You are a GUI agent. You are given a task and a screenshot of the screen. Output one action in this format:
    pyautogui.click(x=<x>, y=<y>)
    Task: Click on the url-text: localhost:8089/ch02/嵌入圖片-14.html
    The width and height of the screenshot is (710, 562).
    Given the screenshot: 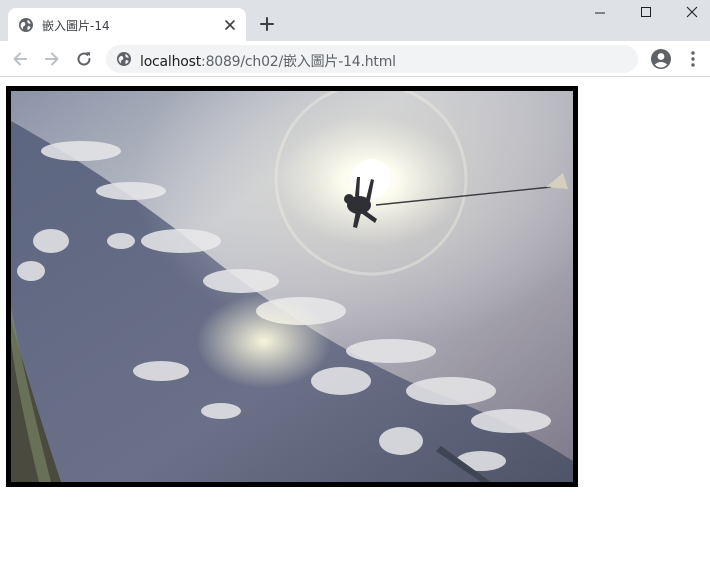 What is the action you would take?
    pyautogui.click(x=268, y=61)
    